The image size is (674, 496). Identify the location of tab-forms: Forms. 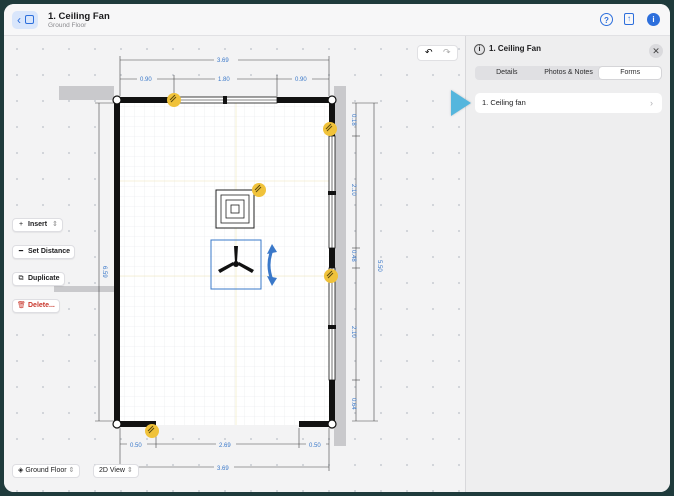
(630, 73).